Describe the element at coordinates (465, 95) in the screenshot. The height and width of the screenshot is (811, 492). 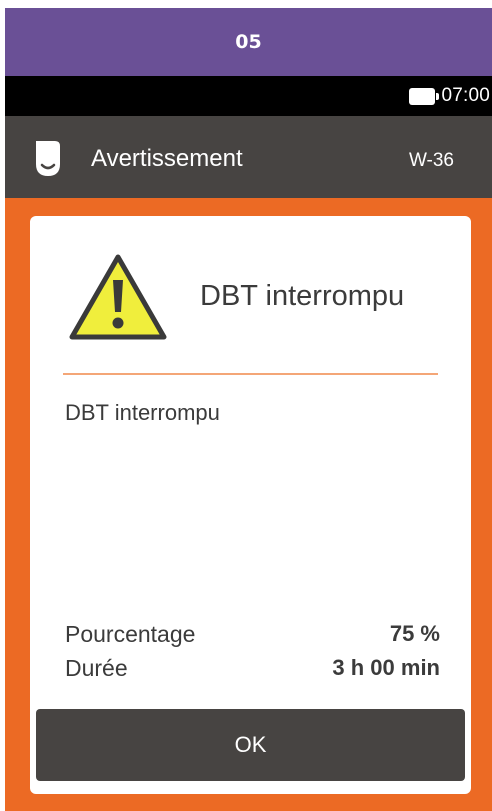
I see `clock: 07:00` at that location.